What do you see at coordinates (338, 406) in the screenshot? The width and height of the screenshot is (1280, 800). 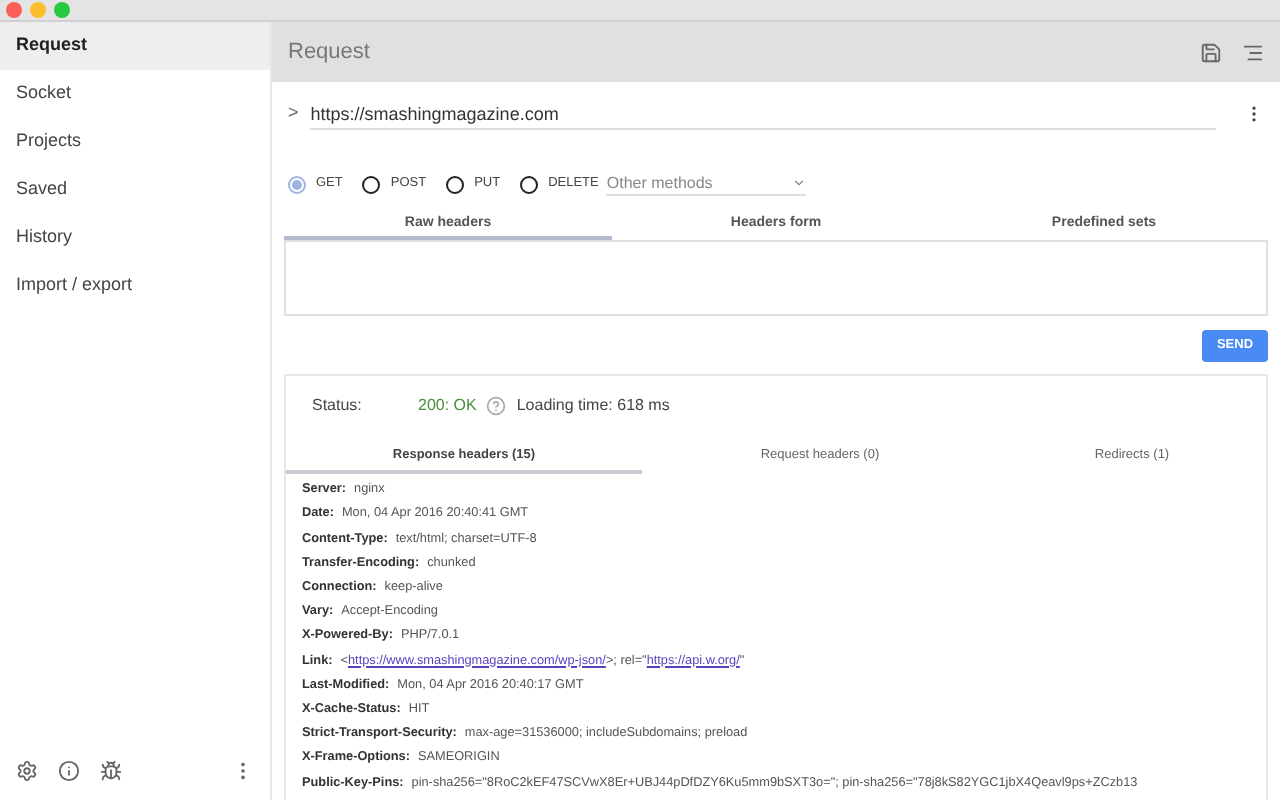 I see `status-label: Status:` at bounding box center [338, 406].